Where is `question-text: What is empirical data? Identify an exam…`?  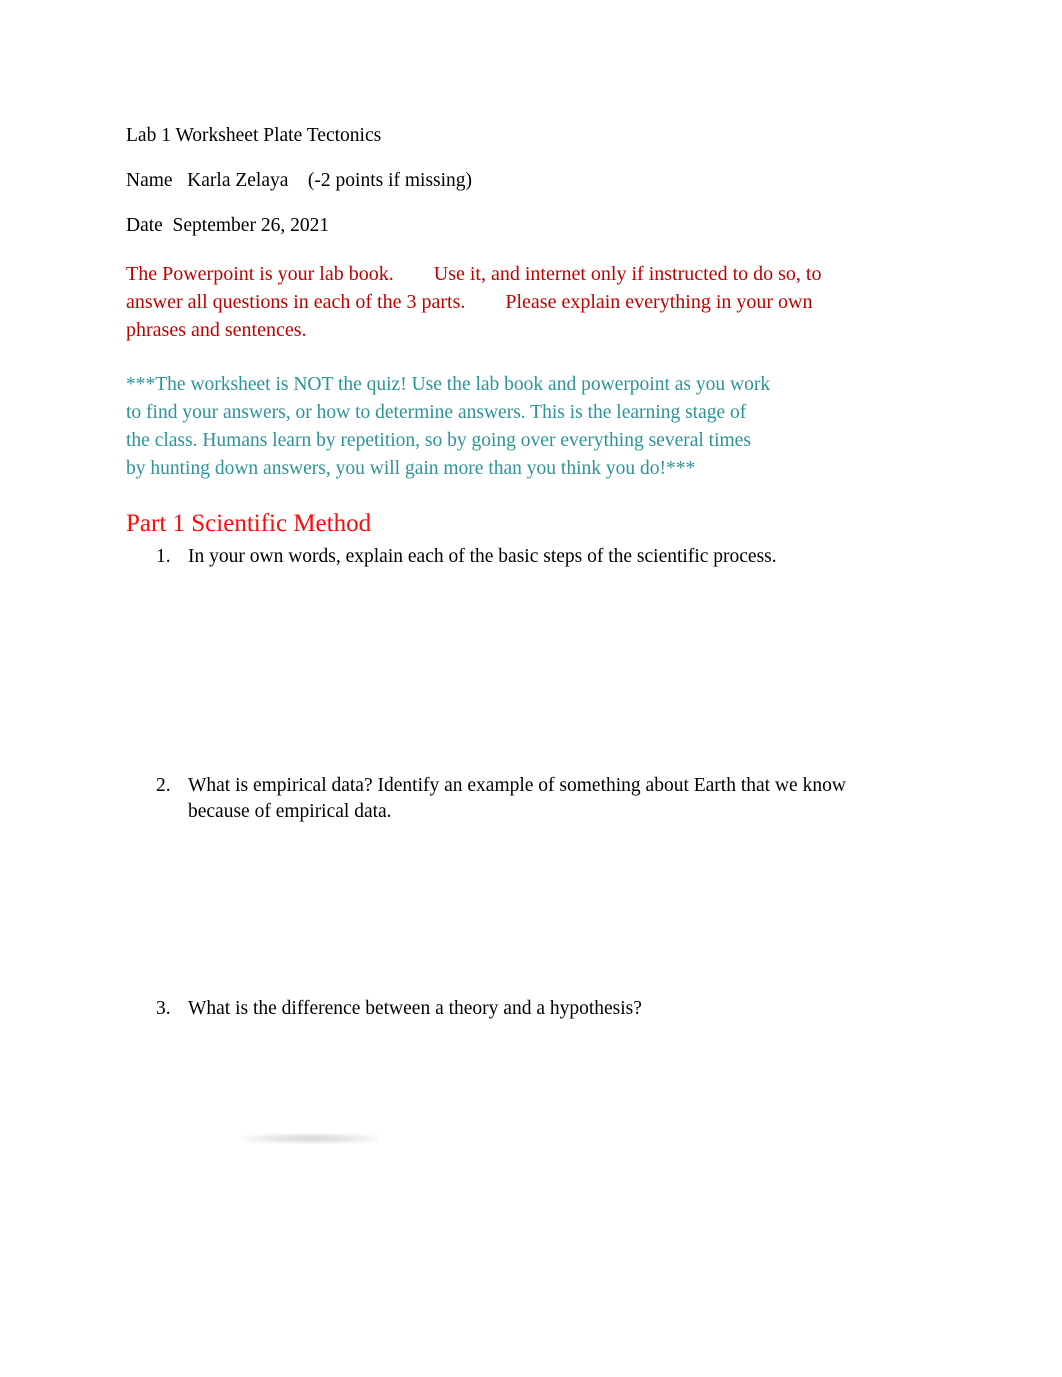 question-text: What is empirical data? Identify an exam… is located at coordinates (517, 798).